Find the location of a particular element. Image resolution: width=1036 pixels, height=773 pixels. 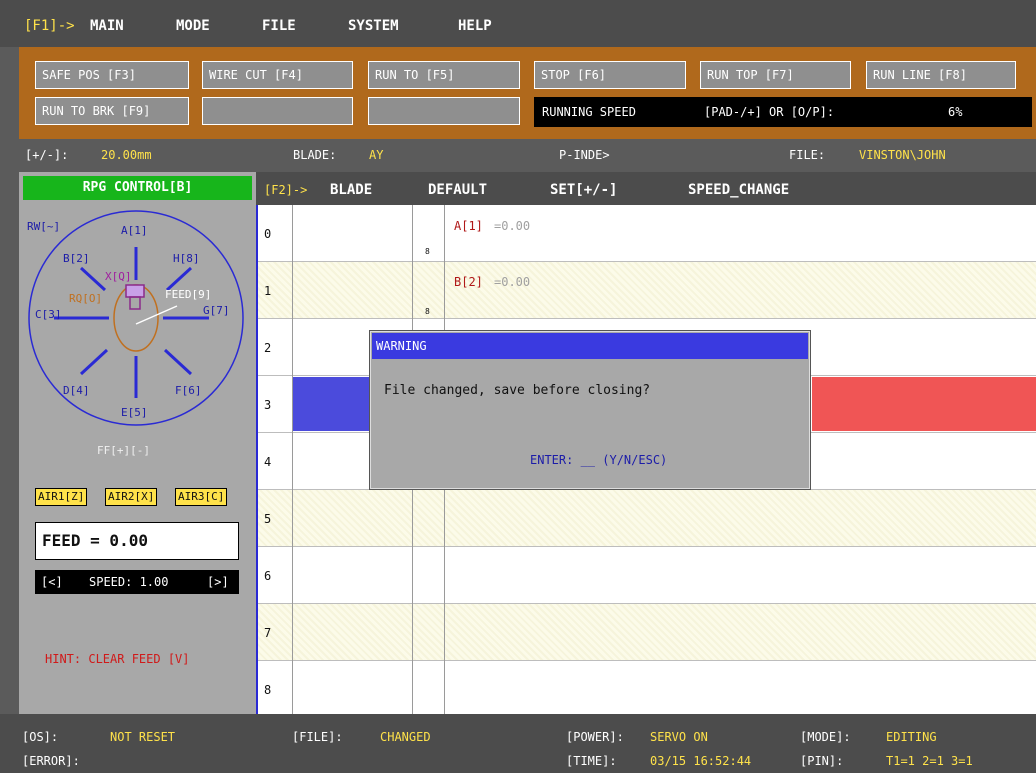

rpg-control-header: RPG CONTROL[B] is located at coordinates (137, 188).